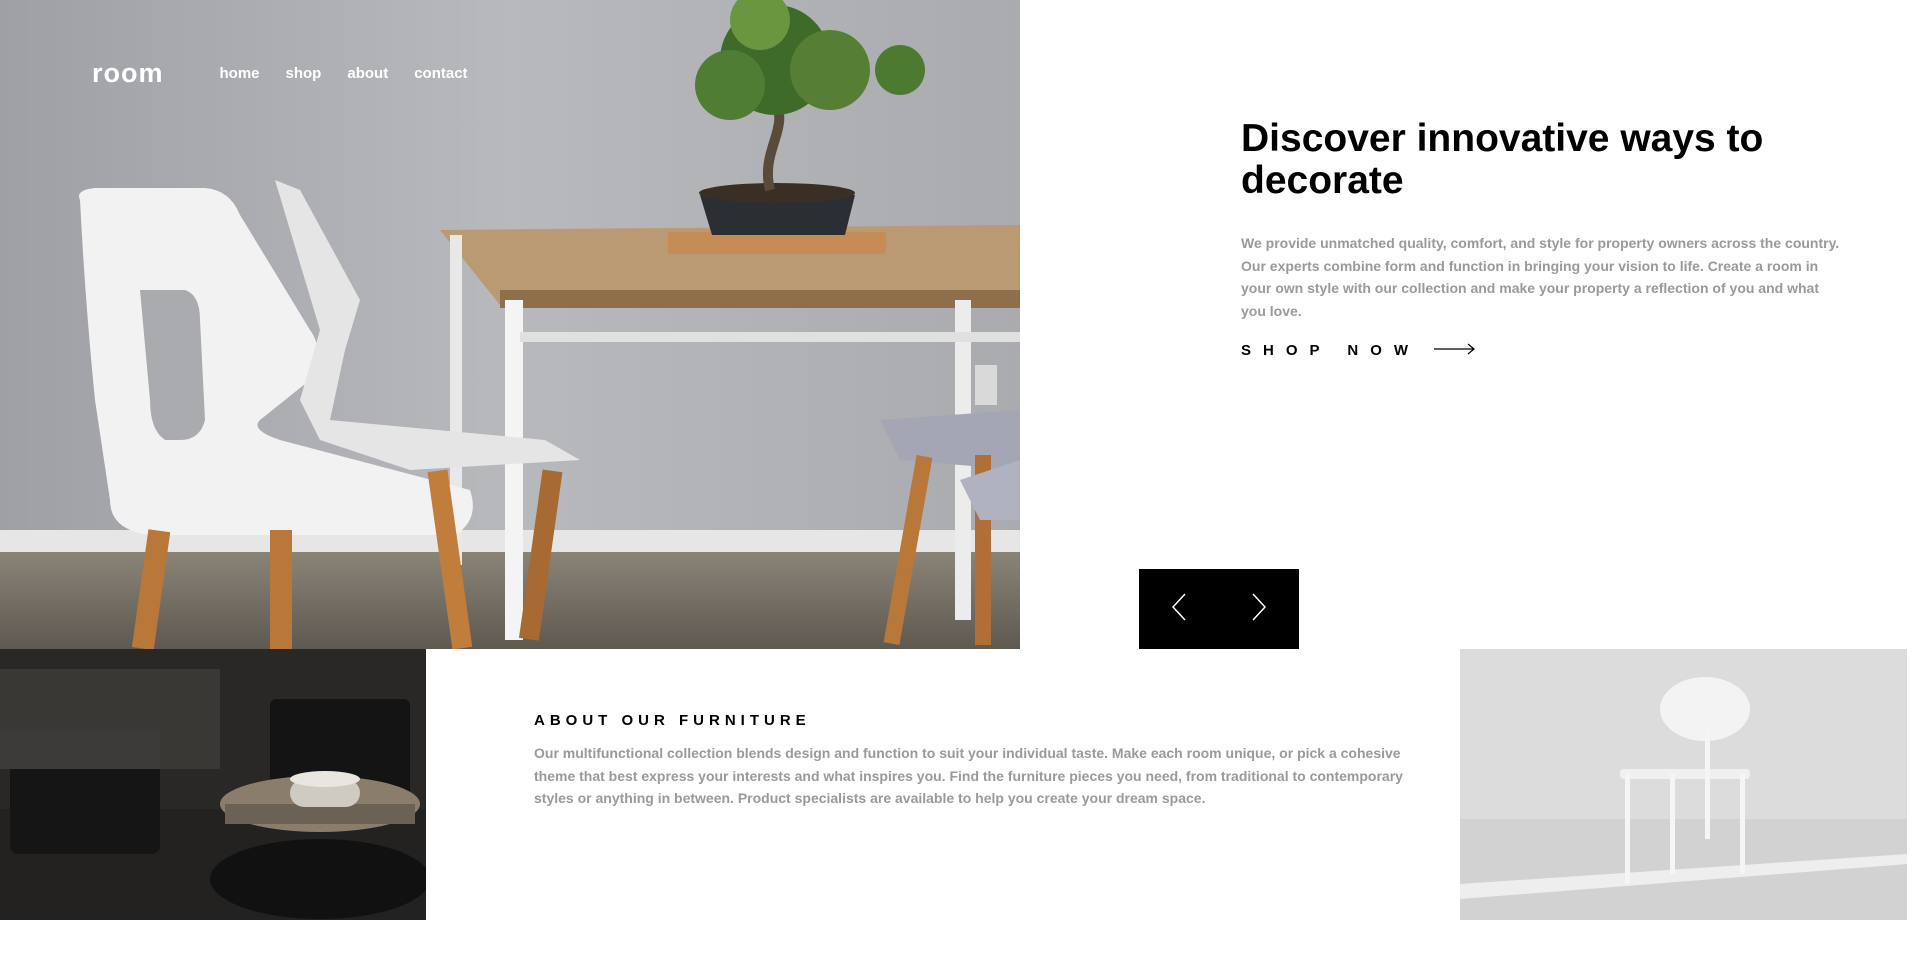 The height and width of the screenshot is (955, 1920). What do you see at coordinates (304, 73) in the screenshot?
I see `nav-link-shop: shop` at bounding box center [304, 73].